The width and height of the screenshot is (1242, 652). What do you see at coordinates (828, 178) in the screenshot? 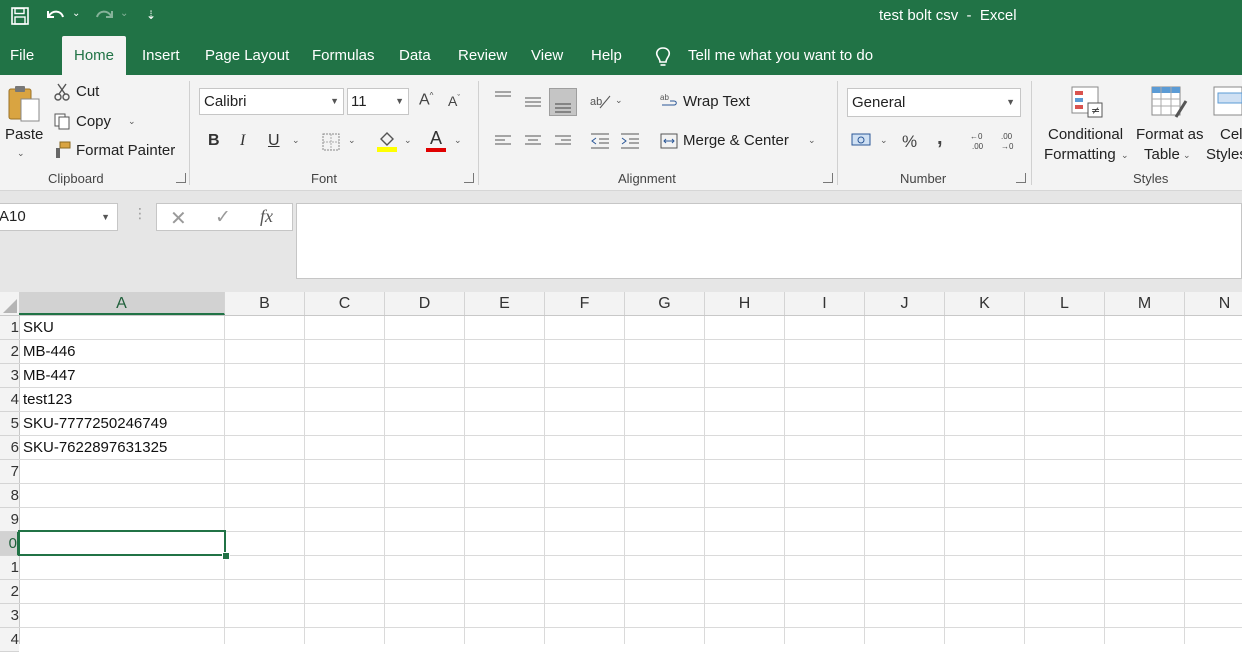
I see `alignment-dialog-launcher-icon` at bounding box center [828, 178].